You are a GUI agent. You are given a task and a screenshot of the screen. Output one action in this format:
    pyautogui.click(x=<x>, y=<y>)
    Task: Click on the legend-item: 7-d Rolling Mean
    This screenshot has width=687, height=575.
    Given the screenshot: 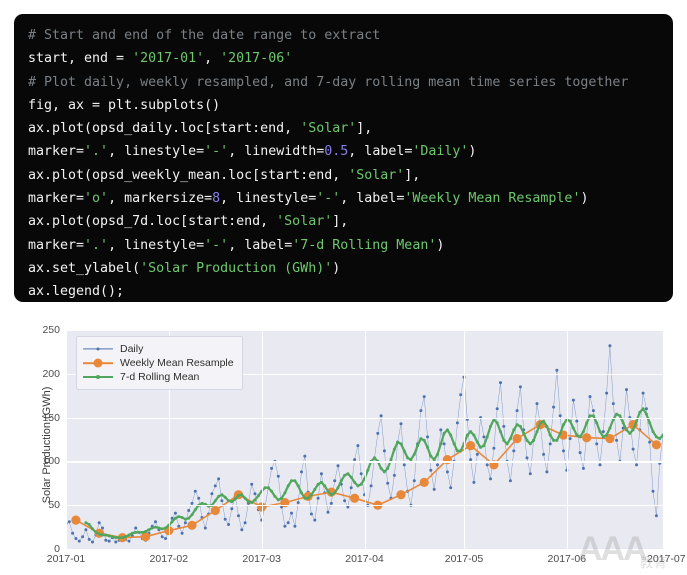 What is the action you would take?
    pyautogui.click(x=158, y=377)
    